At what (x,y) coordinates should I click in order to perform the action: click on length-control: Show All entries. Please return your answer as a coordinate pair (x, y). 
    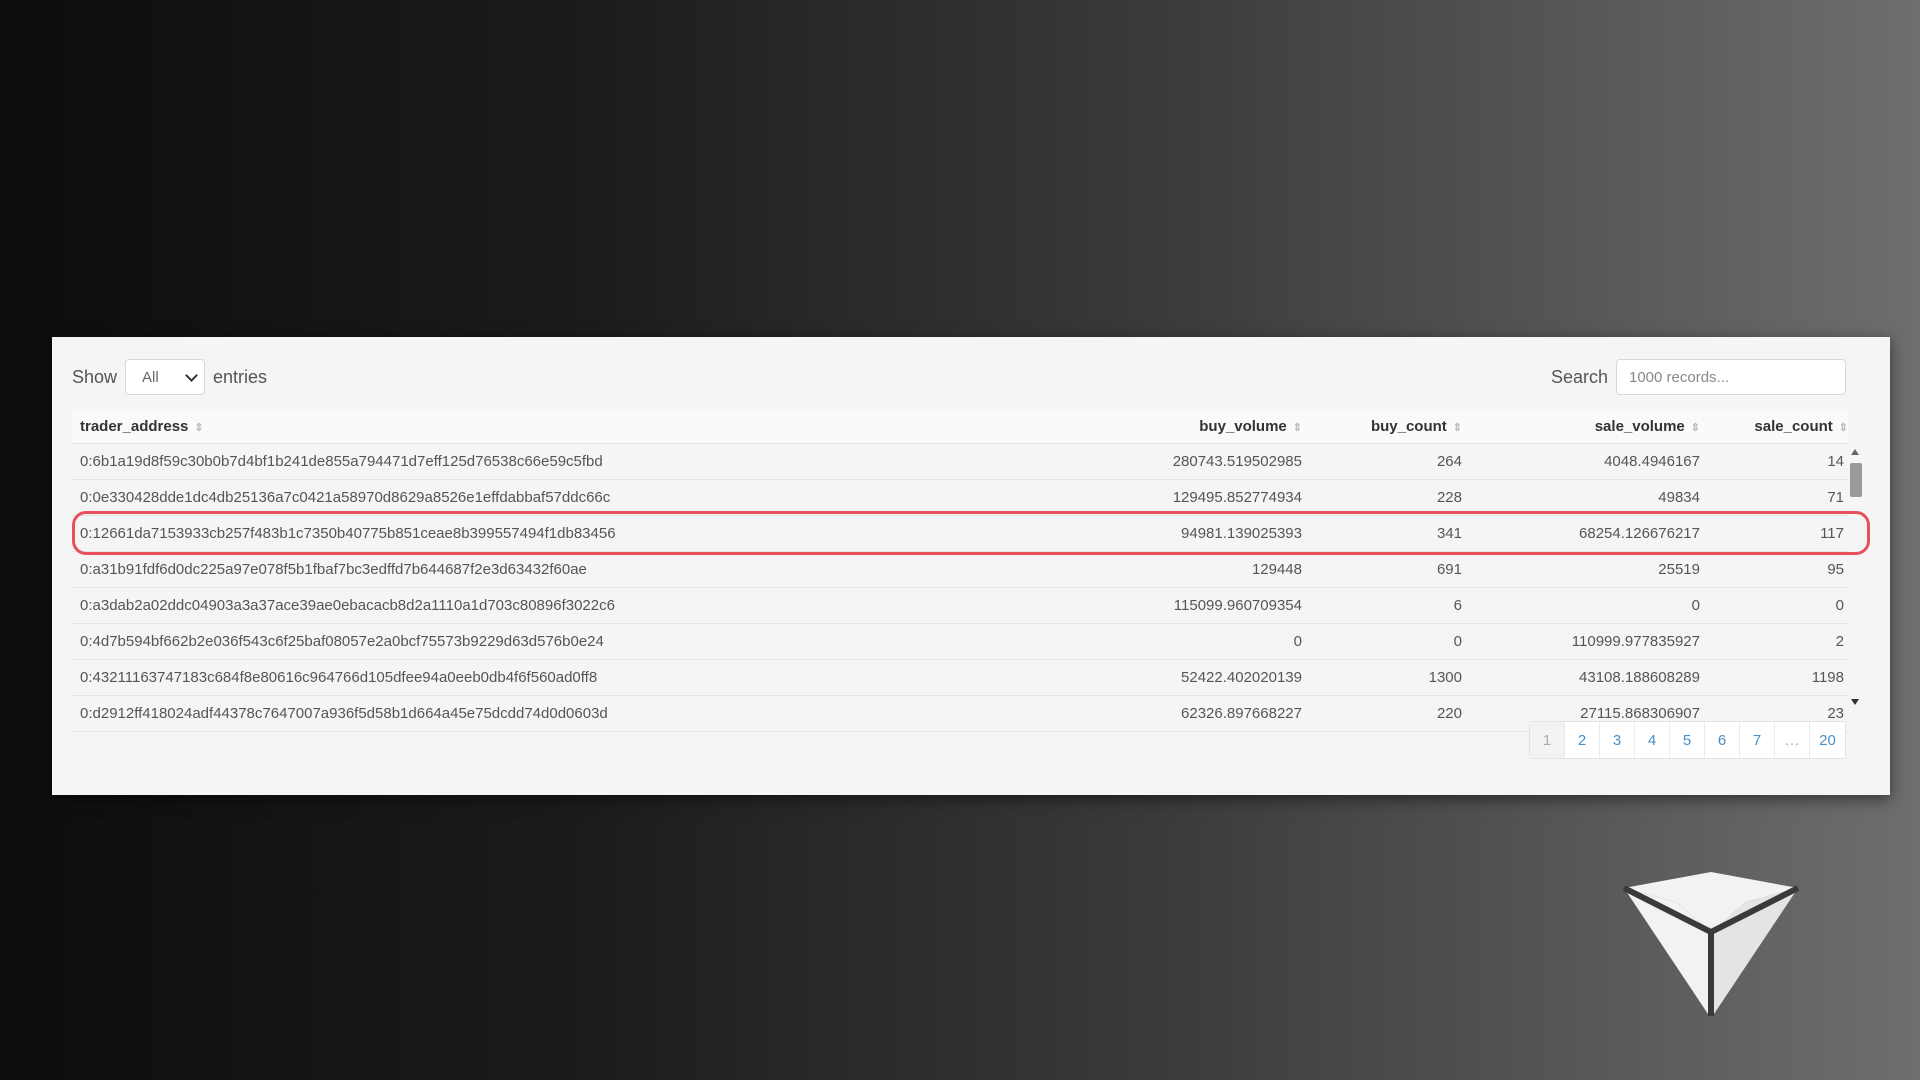
    Looking at the image, I should click on (169, 377).